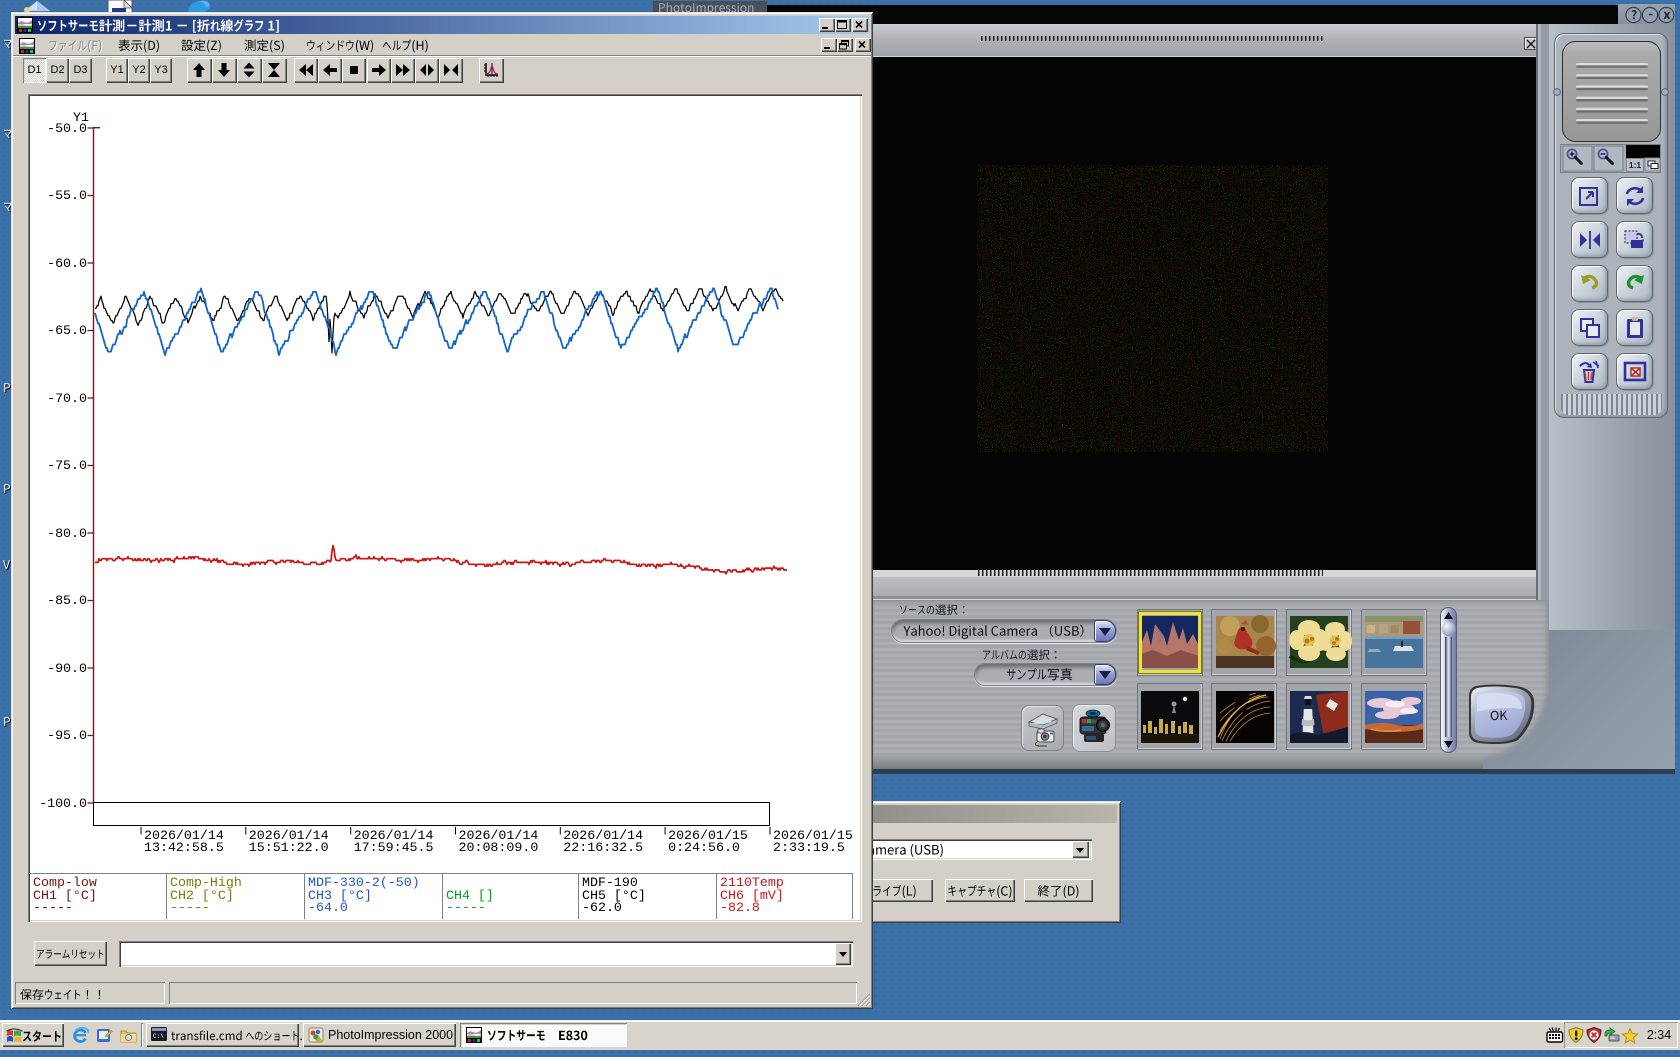  I want to click on svg-text: C:\, so click(158, 1036).